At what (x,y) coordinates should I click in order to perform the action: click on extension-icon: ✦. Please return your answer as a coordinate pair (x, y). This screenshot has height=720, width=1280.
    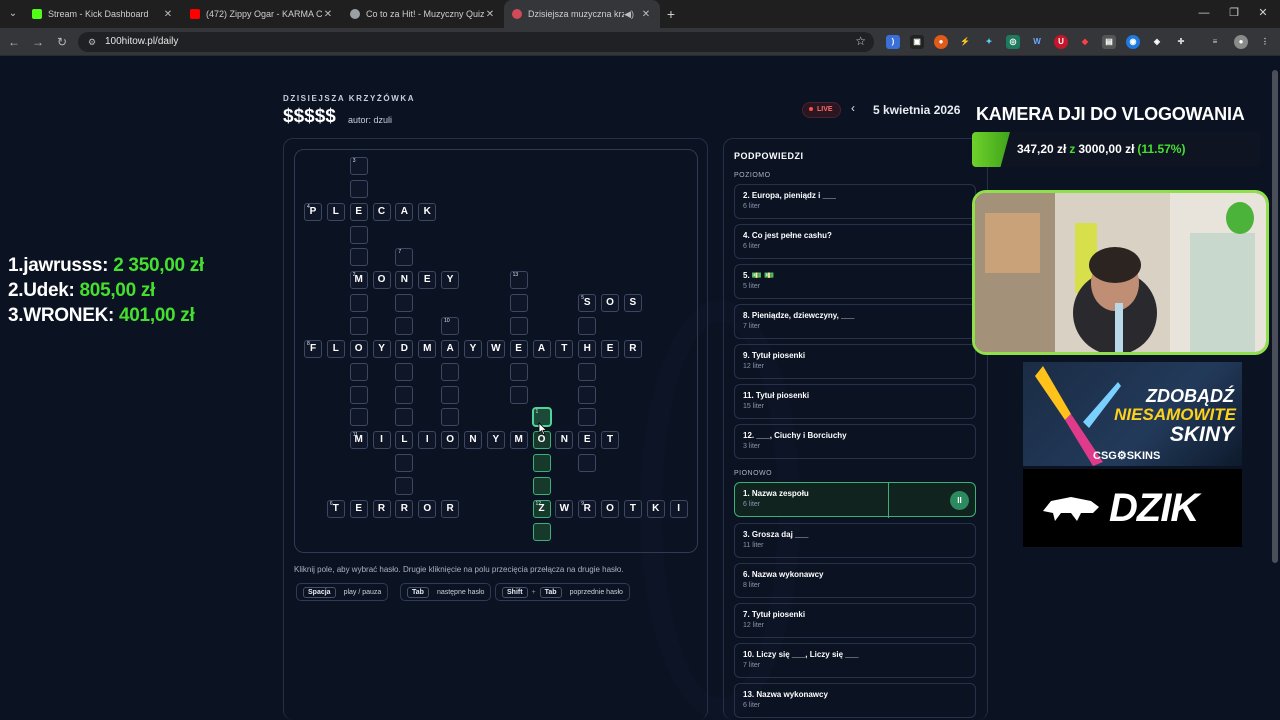
    Looking at the image, I should click on (989, 42).